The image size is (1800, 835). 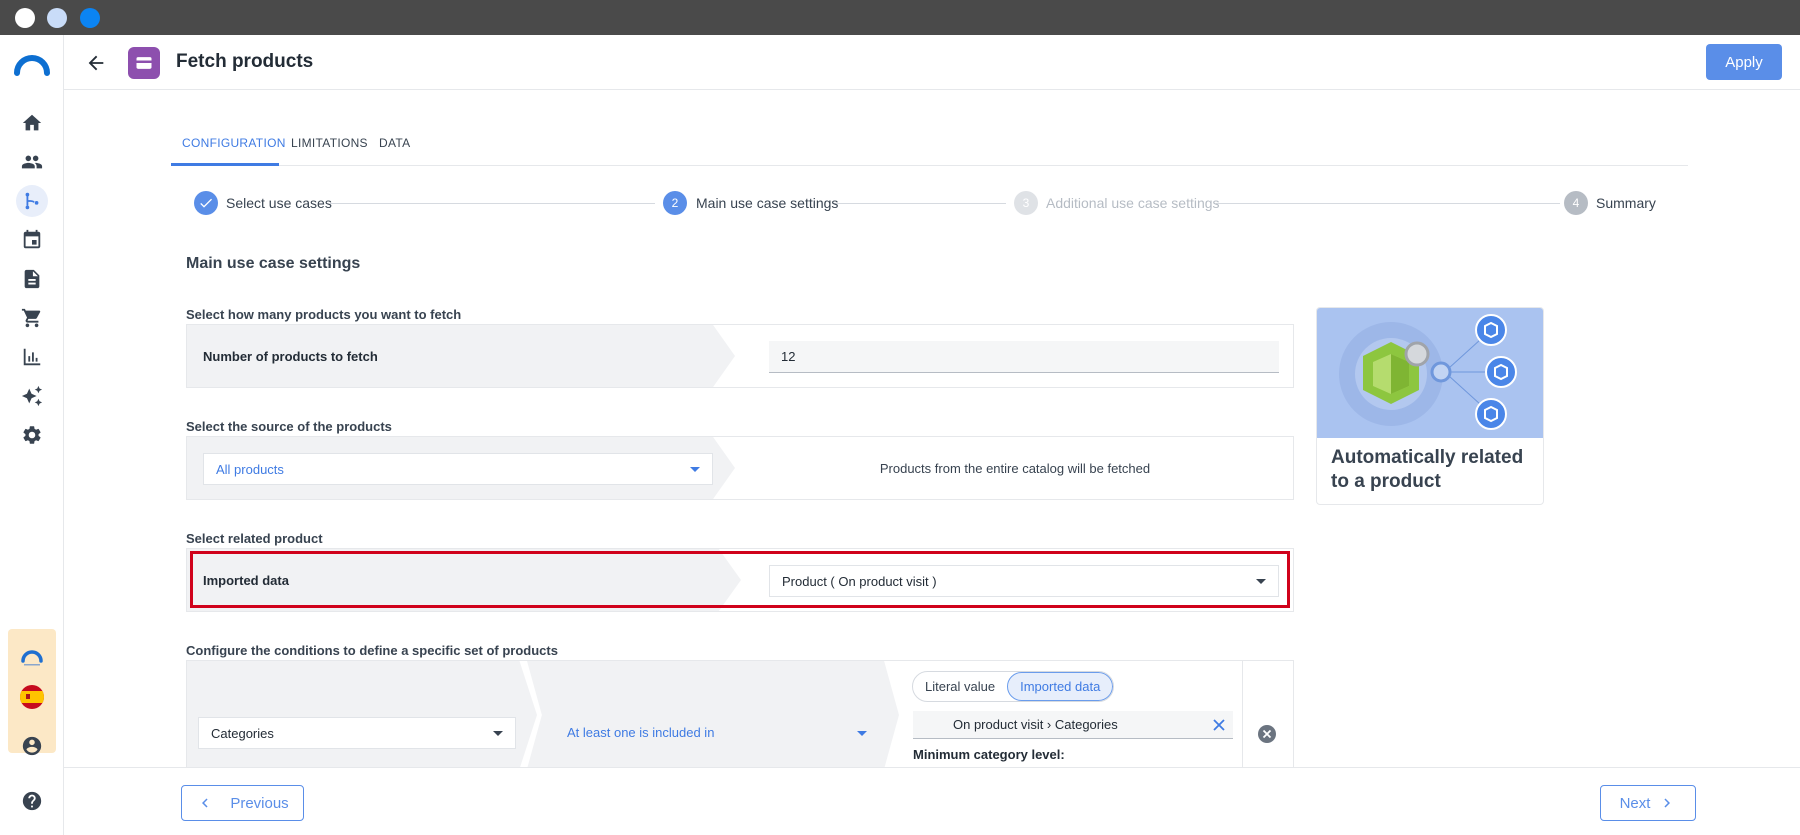 What do you see at coordinates (289, 426) in the screenshot?
I see `source-heading: Select the source of the products` at bounding box center [289, 426].